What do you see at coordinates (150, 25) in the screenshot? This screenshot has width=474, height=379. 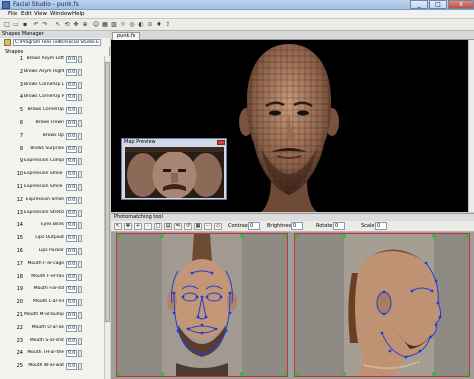 I see `pin-icon: ⊙` at bounding box center [150, 25].